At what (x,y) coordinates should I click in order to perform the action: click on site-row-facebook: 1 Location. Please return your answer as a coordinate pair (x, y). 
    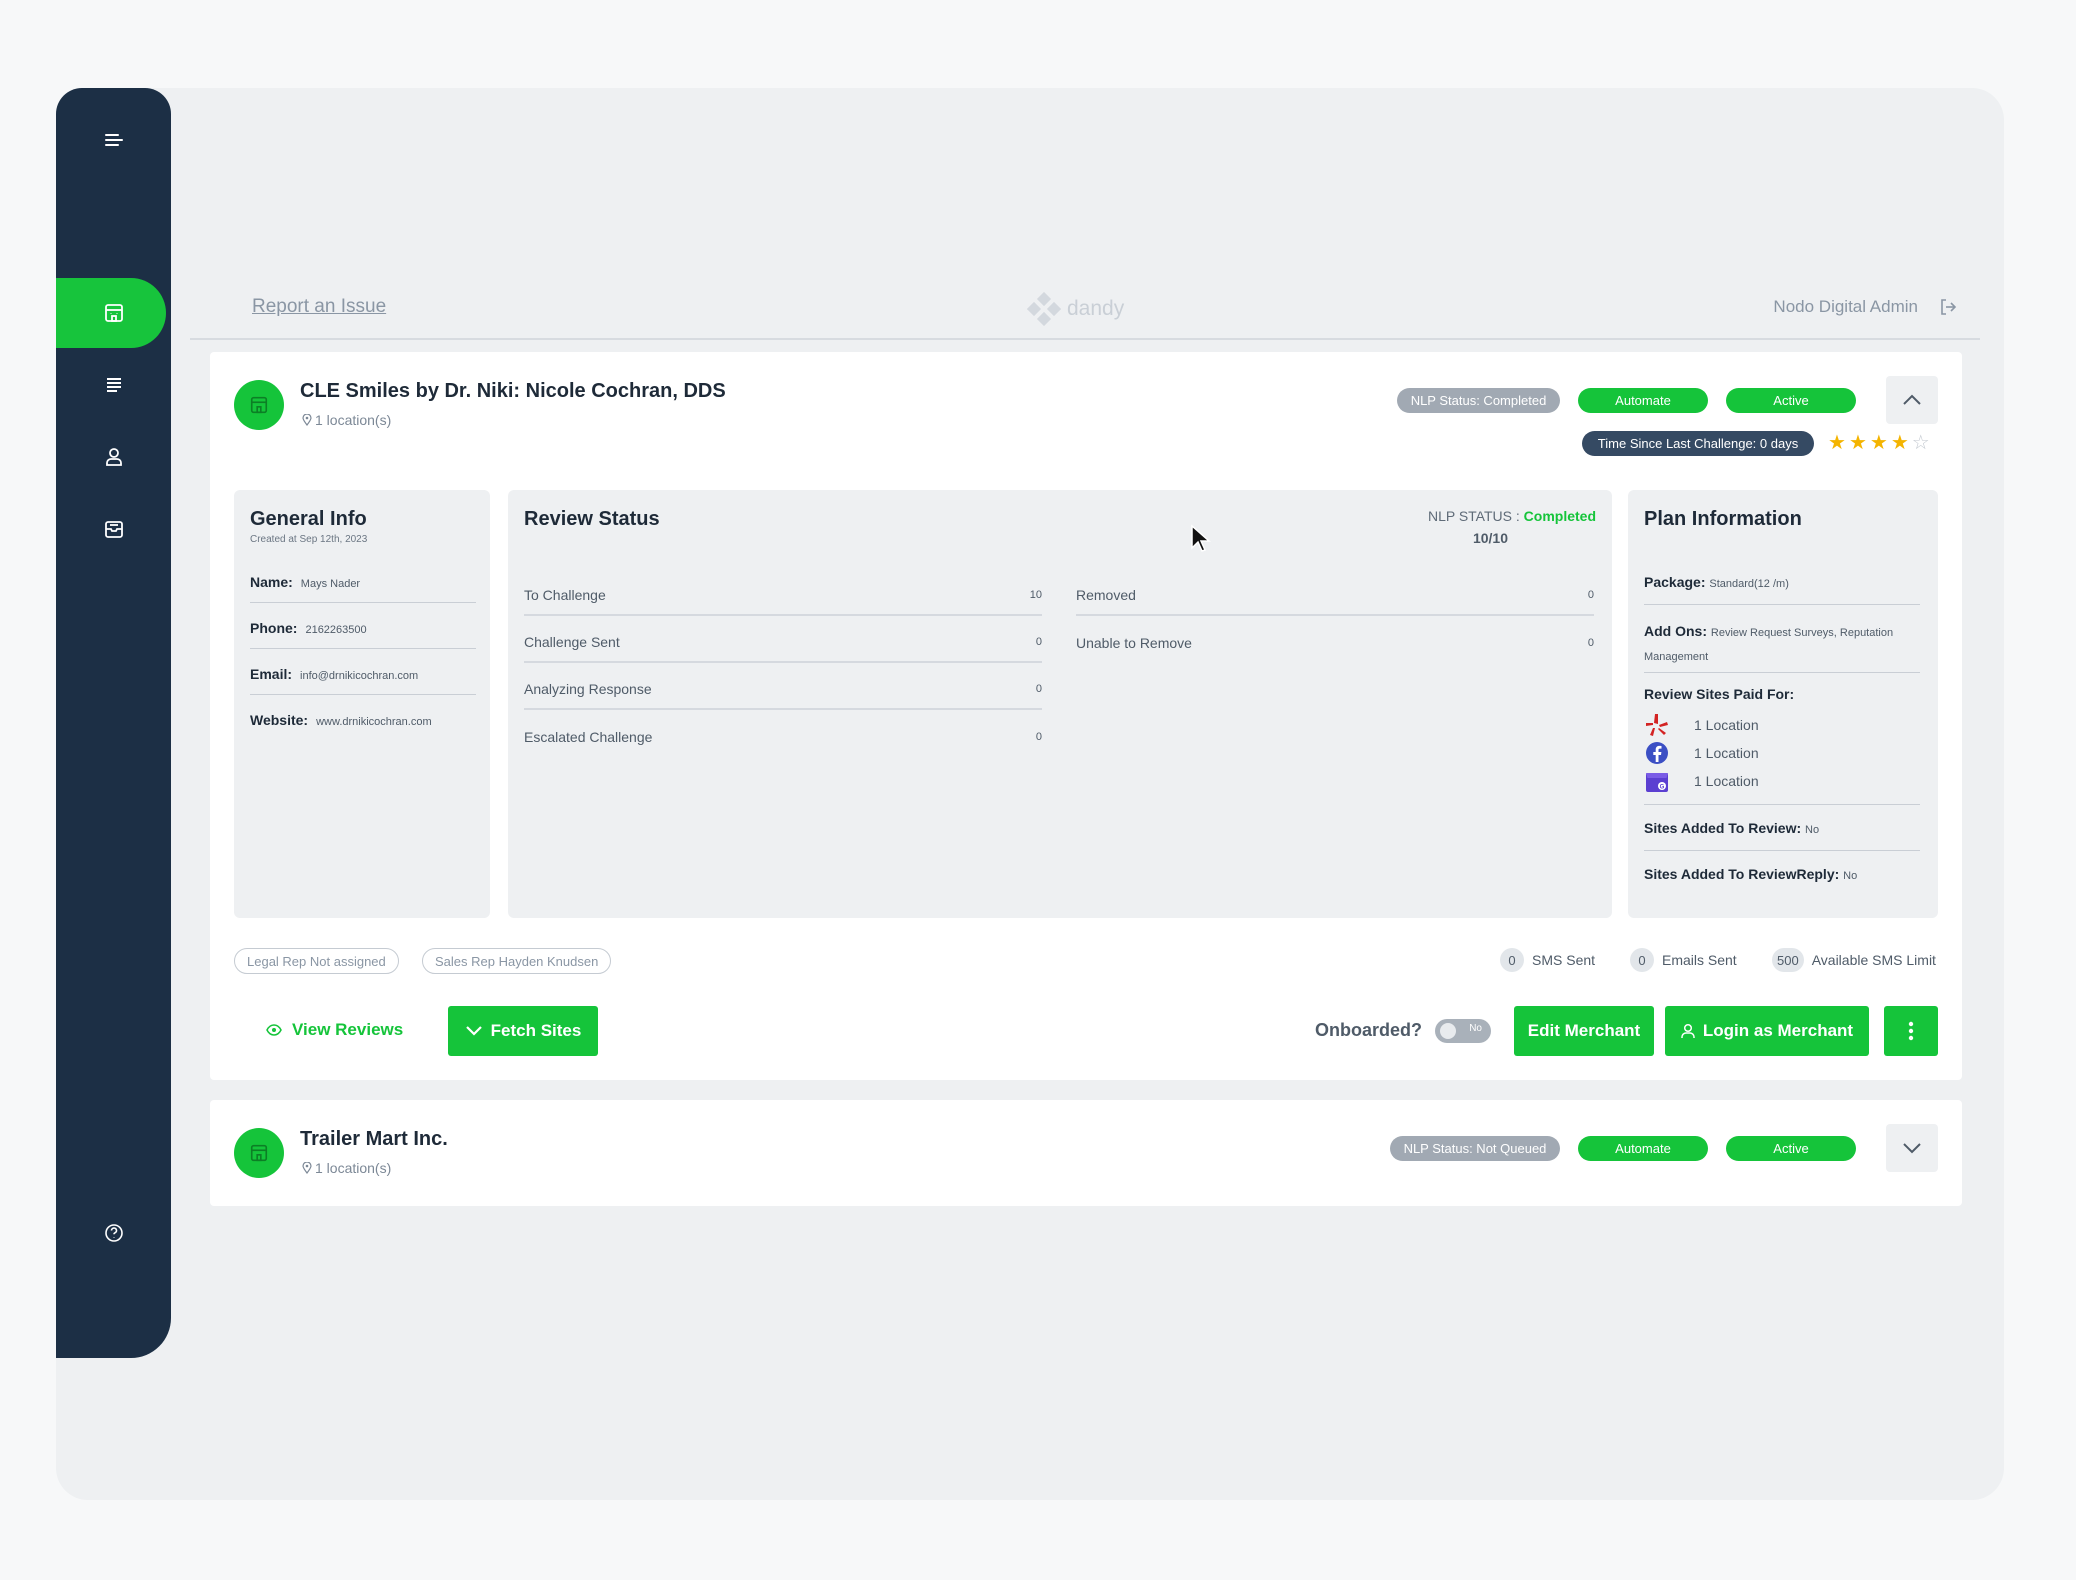
    Looking at the image, I should click on (1701, 753).